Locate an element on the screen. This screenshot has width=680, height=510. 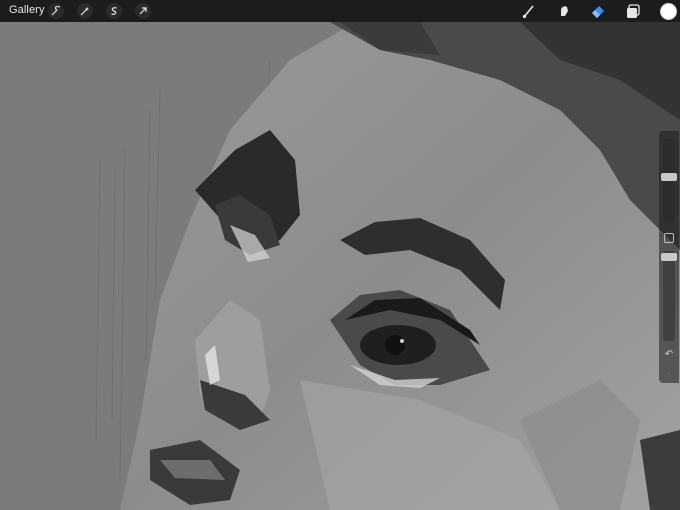
eraser-icon is located at coordinates (598, 11).